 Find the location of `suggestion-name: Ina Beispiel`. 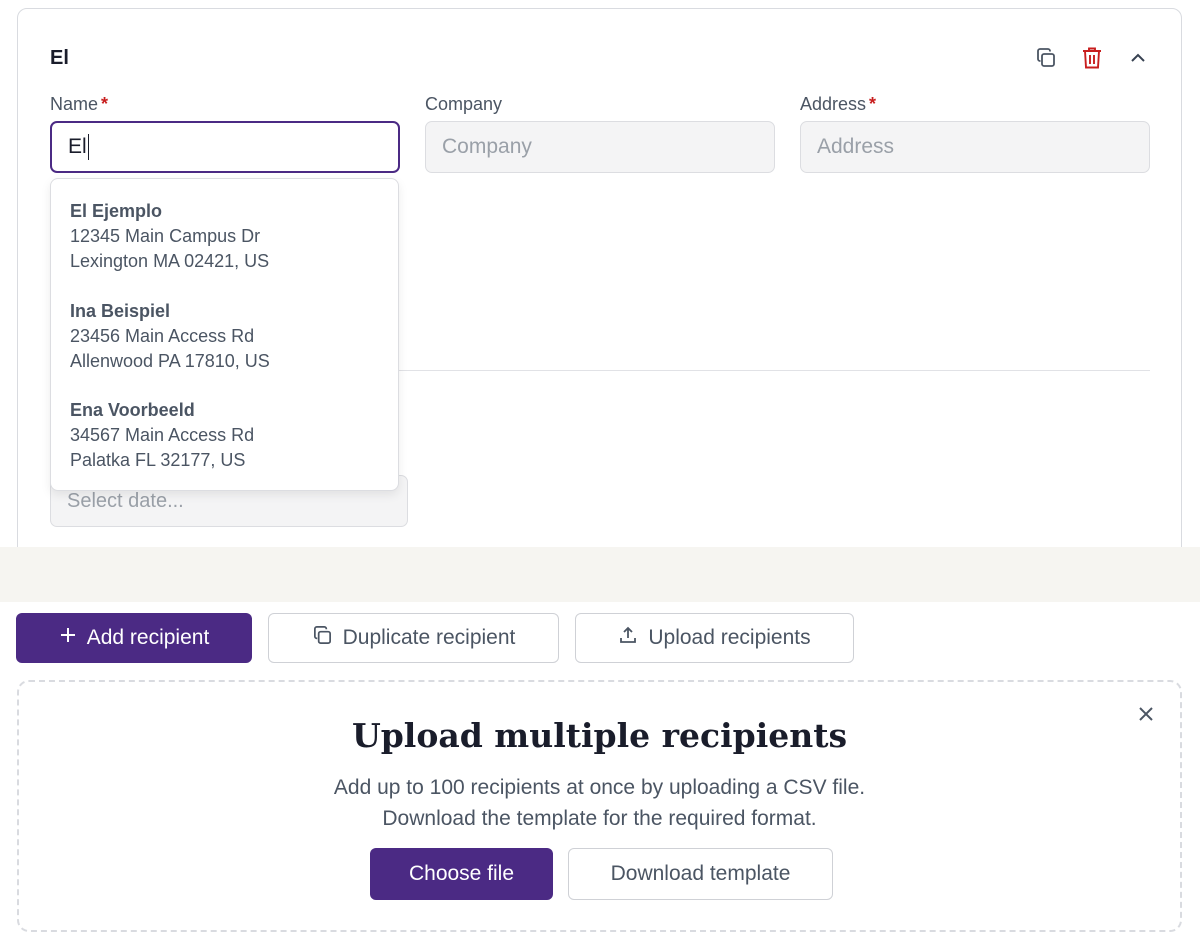

suggestion-name: Ina Beispiel is located at coordinates (120, 310).